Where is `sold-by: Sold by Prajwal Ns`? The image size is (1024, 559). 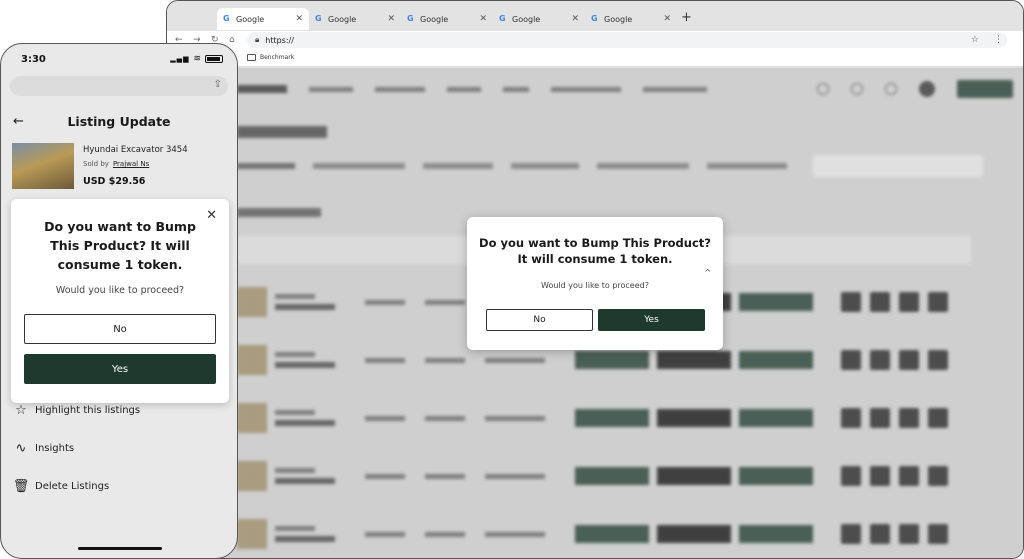
sold-by: Sold by Prajwal Ns is located at coordinates (116, 164).